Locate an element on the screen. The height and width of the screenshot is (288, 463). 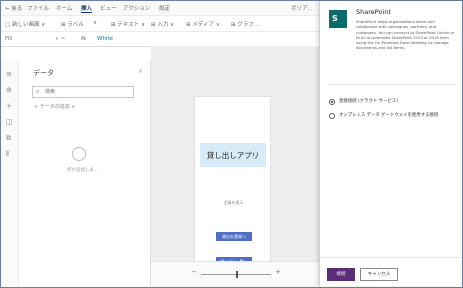
menu-file: ファイル is located at coordinates (38, 8).